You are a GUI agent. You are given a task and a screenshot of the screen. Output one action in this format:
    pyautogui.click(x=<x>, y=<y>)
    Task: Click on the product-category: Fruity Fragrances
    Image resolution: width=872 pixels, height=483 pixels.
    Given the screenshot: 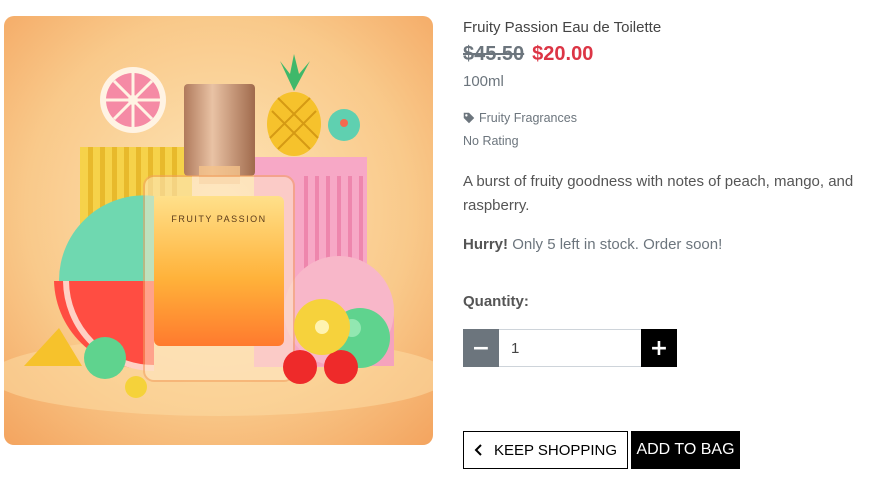 What is the action you would take?
    pyautogui.click(x=520, y=118)
    